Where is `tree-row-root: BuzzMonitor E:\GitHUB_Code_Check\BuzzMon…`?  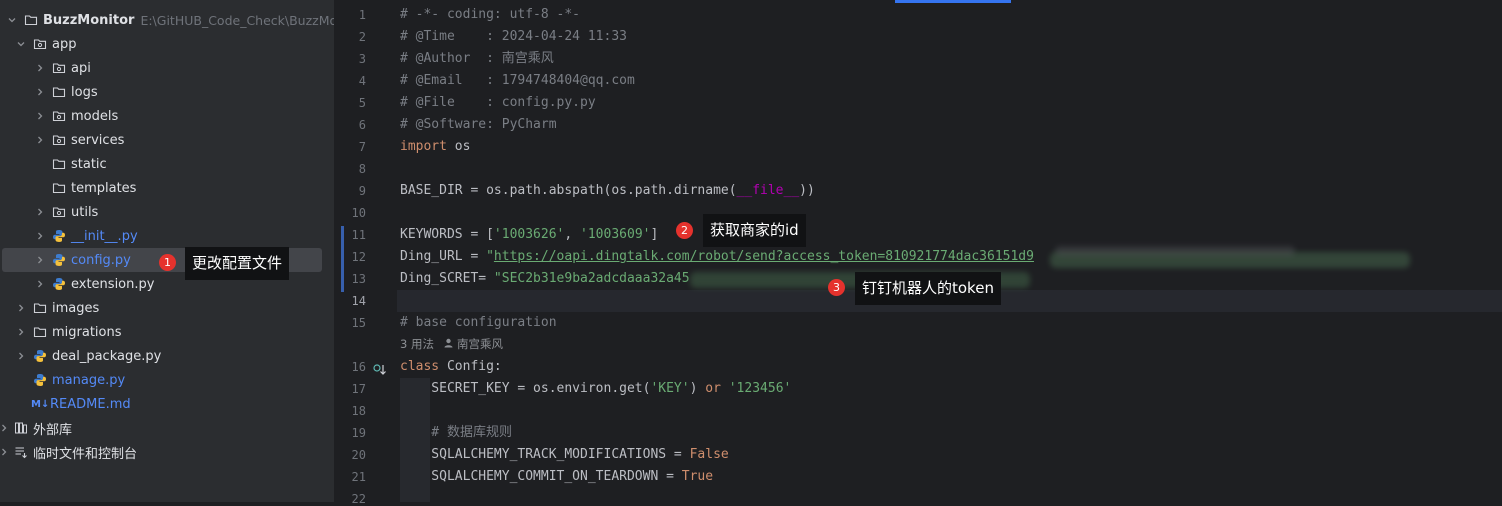 tree-row-root: BuzzMonitor E:\GitHUB_Code_Check\BuzzMon… is located at coordinates (167, 20).